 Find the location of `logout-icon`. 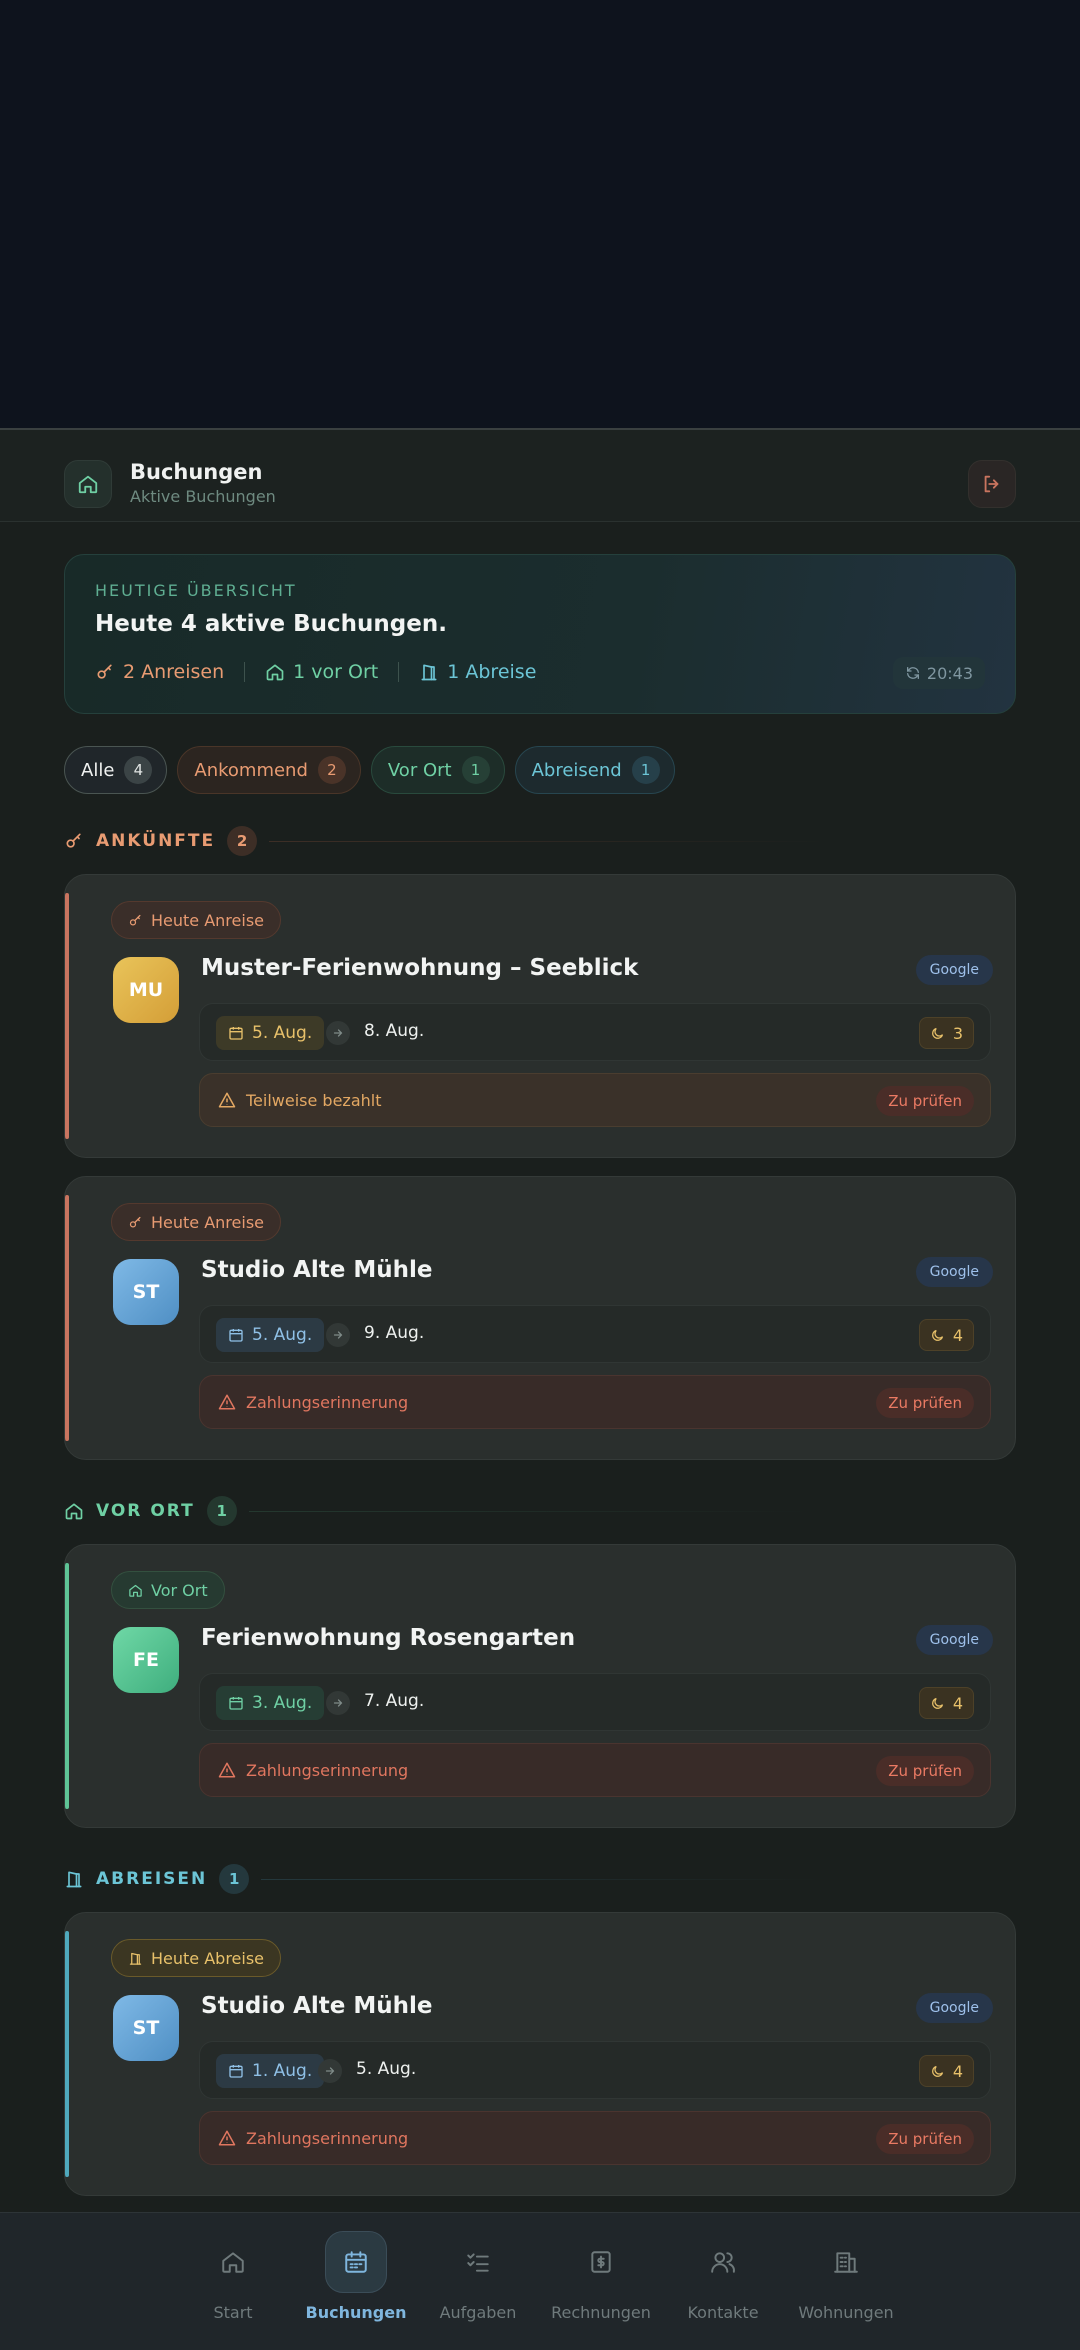

logout-icon is located at coordinates (991, 484).